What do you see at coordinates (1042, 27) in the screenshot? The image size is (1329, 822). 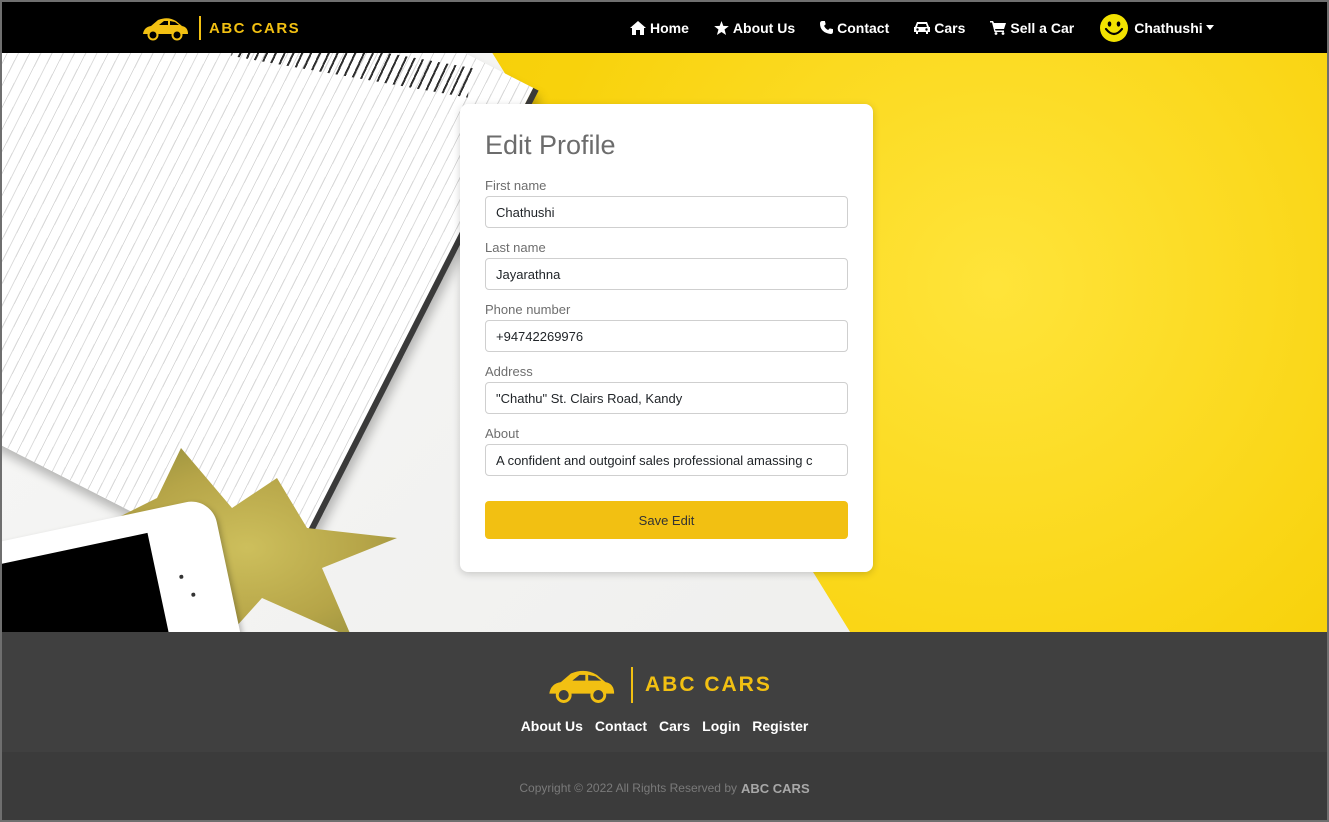 I see `nav-sell-label: Sell a Car` at bounding box center [1042, 27].